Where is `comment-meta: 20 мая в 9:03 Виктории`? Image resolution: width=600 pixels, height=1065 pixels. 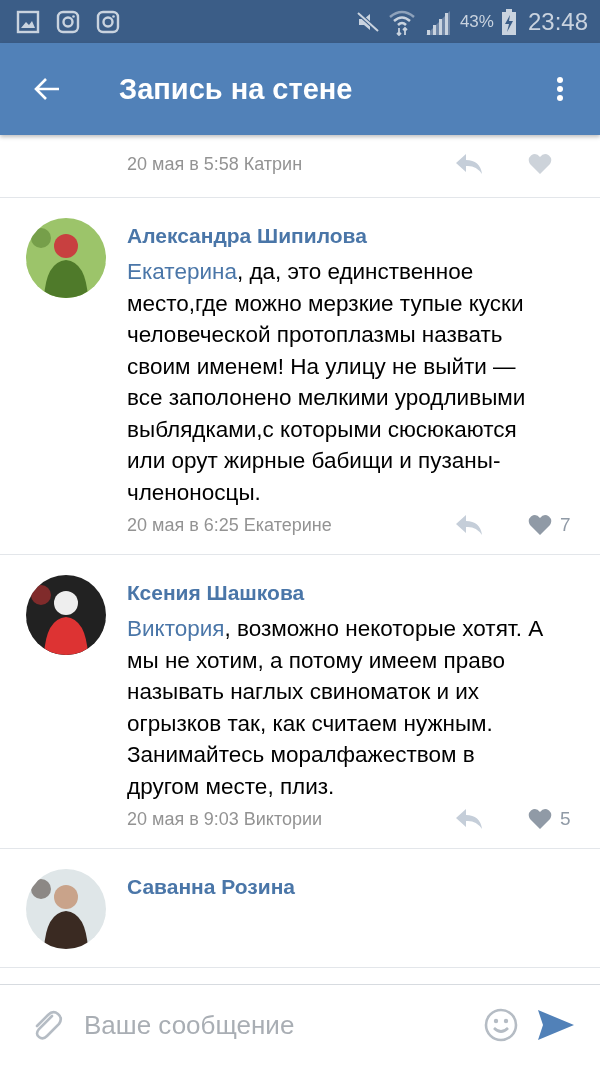 comment-meta: 20 мая в 9:03 Виктории is located at coordinates (225, 819).